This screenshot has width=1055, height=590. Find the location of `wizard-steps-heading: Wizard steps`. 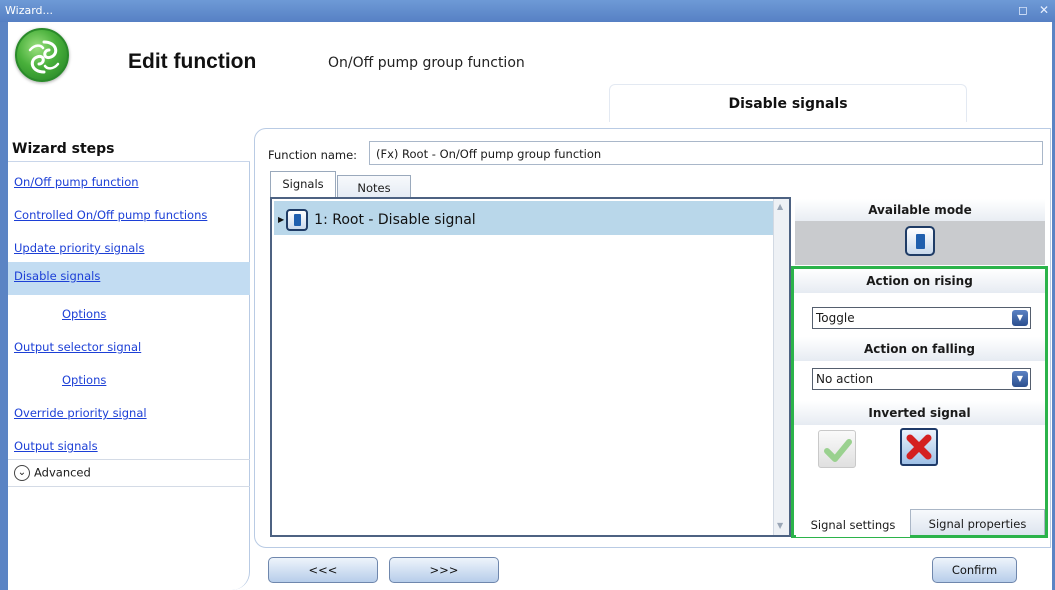

wizard-steps-heading: Wizard steps is located at coordinates (129, 150).